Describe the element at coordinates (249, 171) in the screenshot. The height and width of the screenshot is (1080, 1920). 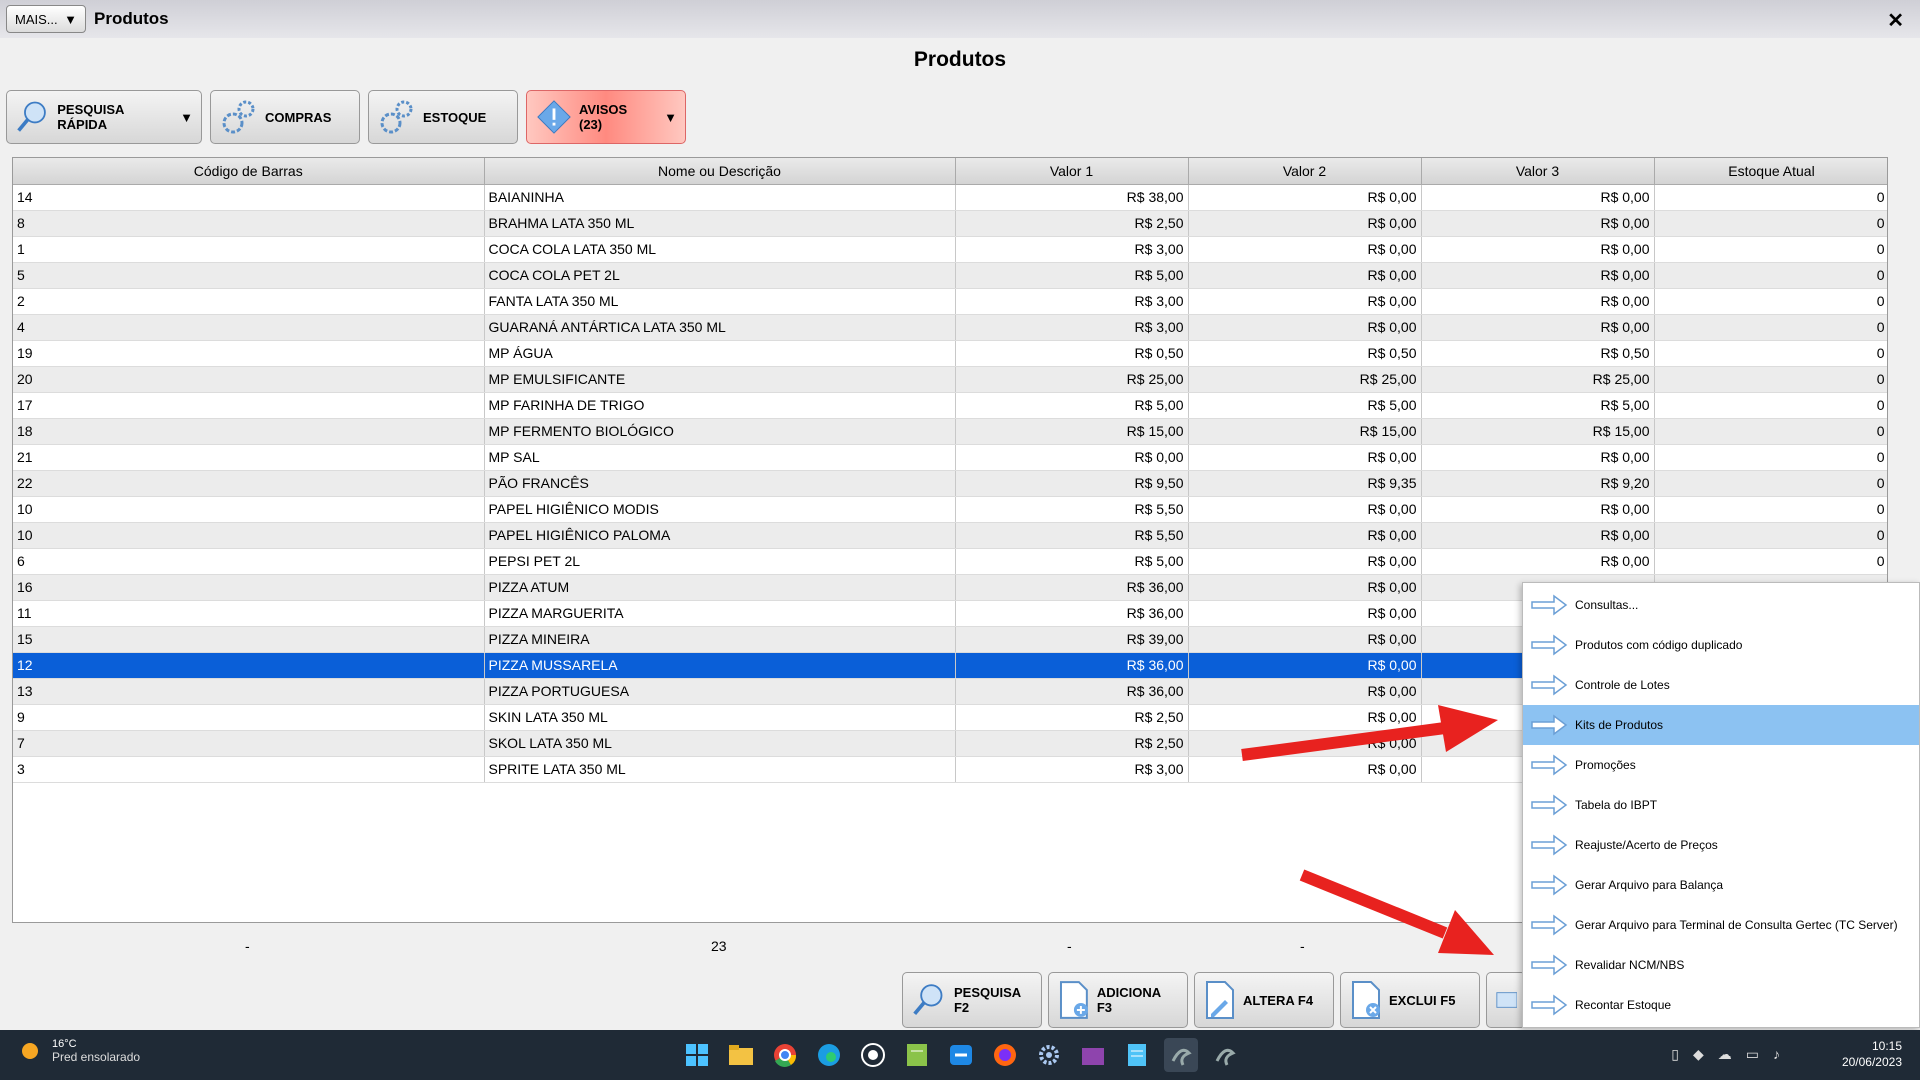
I see `column-header: Código de Barras` at that location.